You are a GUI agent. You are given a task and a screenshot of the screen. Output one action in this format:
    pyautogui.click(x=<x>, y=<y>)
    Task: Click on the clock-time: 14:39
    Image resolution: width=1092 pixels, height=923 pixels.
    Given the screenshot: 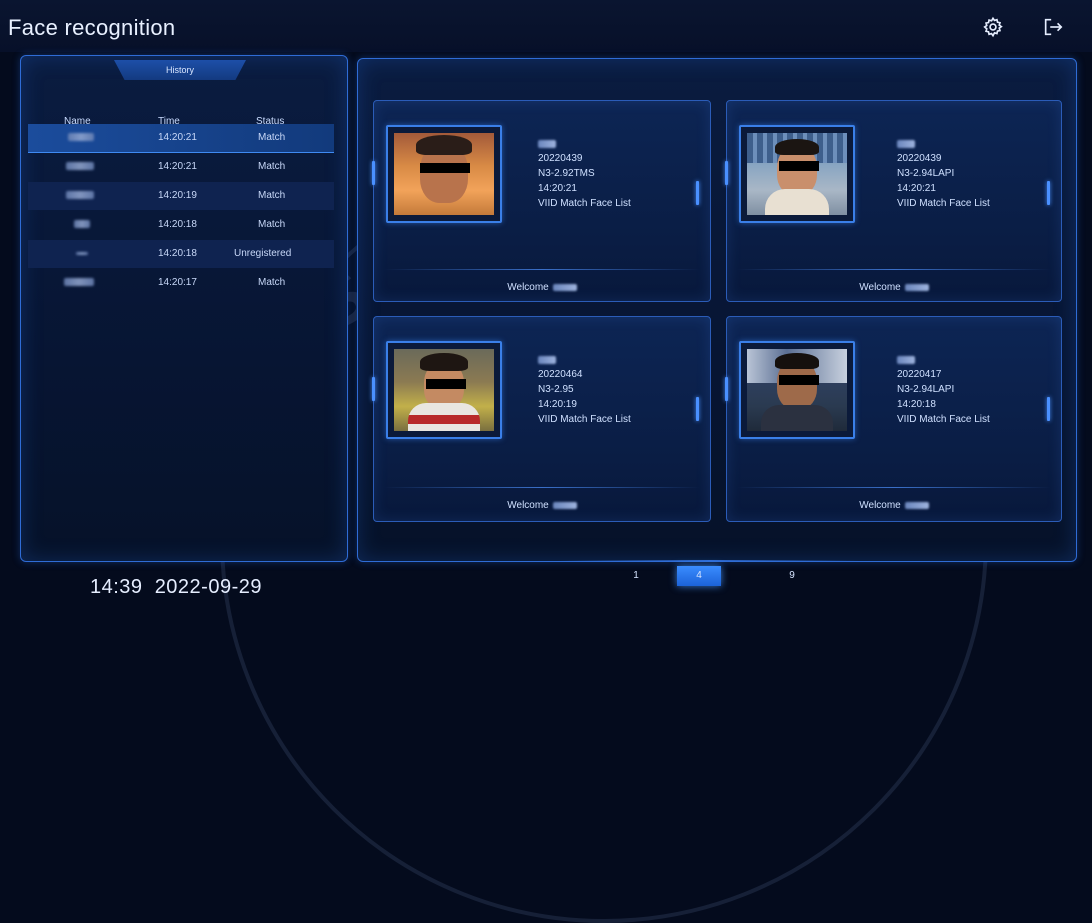 What is the action you would take?
    pyautogui.click(x=116, y=587)
    